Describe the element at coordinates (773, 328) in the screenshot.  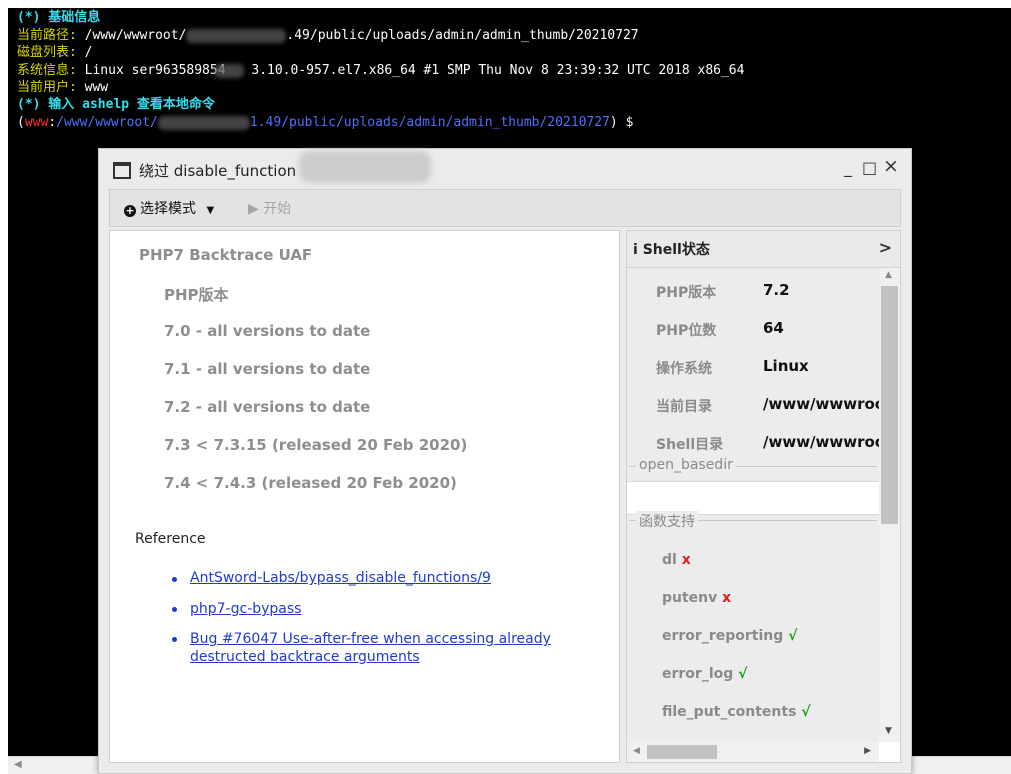
I see `info-value: 64` at that location.